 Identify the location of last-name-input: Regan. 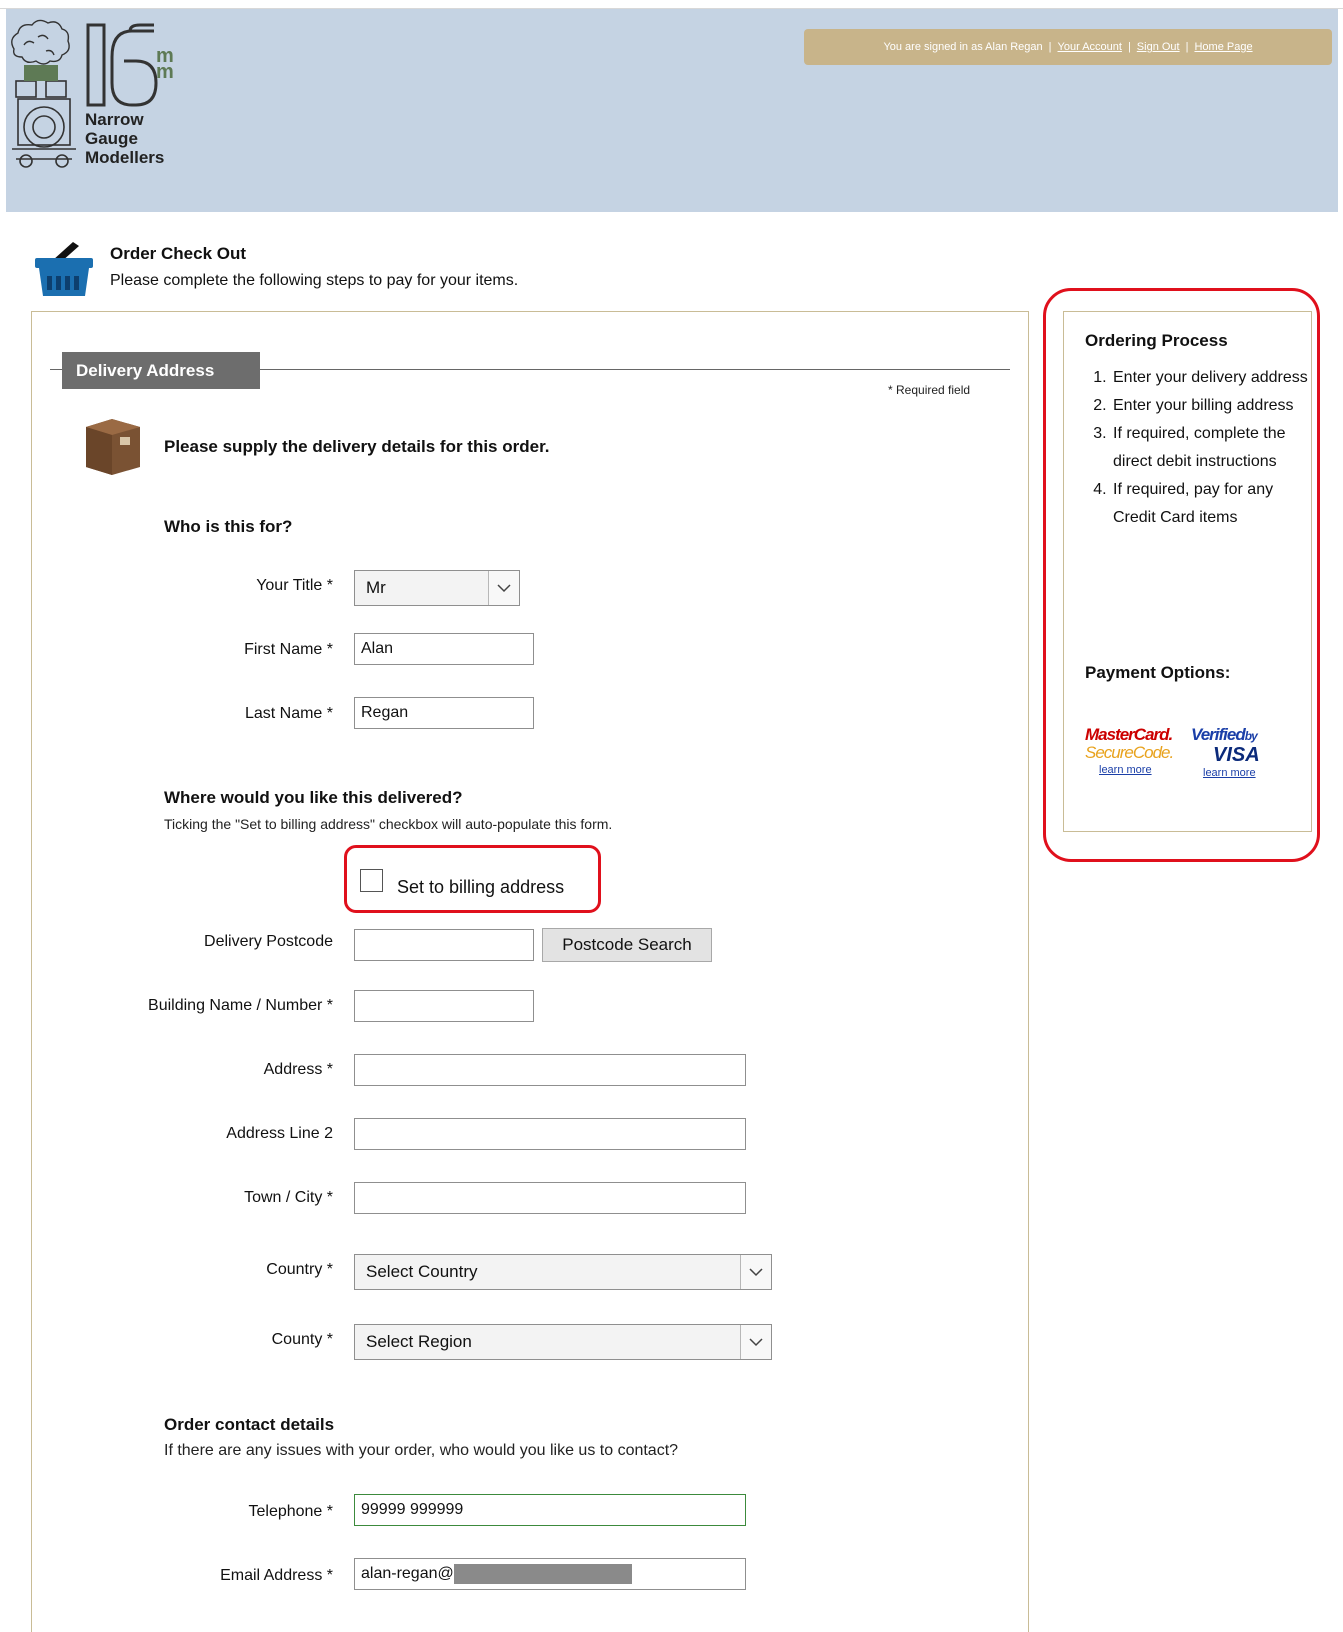
(444, 713).